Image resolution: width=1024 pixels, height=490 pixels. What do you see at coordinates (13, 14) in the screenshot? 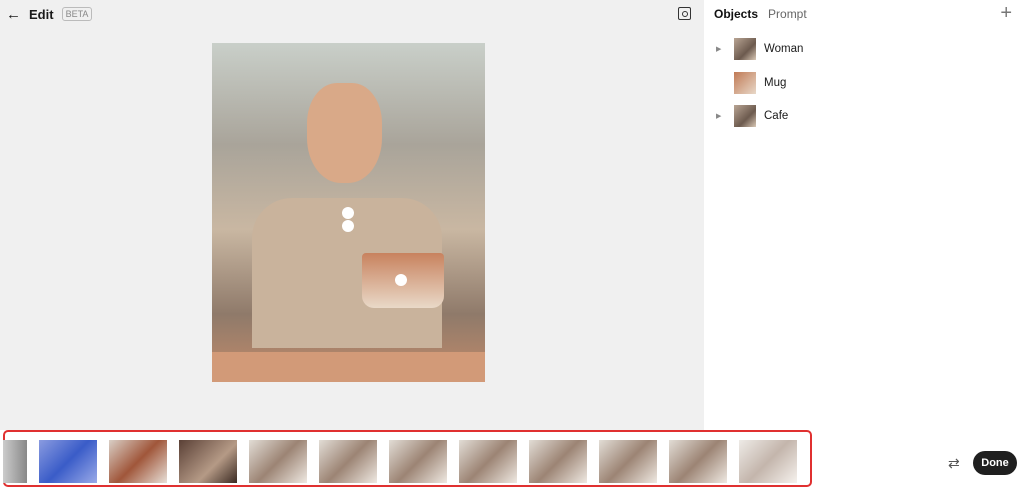
I see `back-arrow-icon: ←` at bounding box center [13, 14].